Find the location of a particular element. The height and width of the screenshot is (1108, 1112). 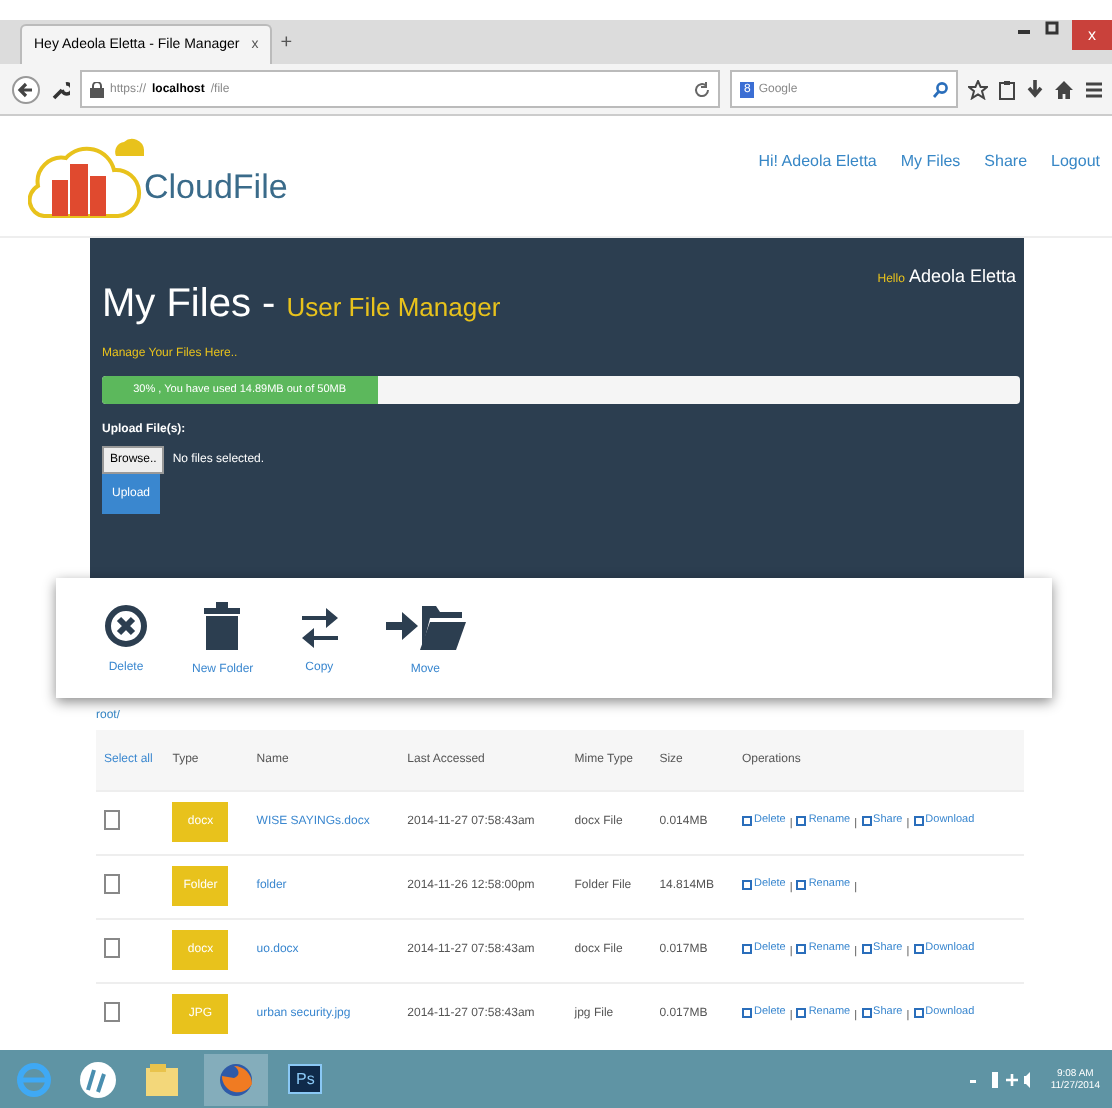

search-icon is located at coordinates (940, 89).